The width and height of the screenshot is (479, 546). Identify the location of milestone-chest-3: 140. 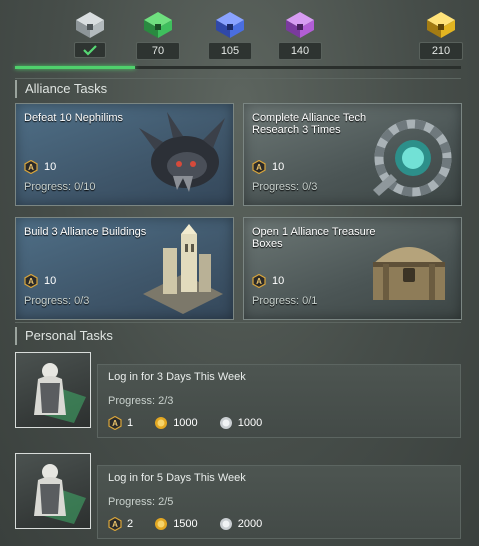
(300, 33).